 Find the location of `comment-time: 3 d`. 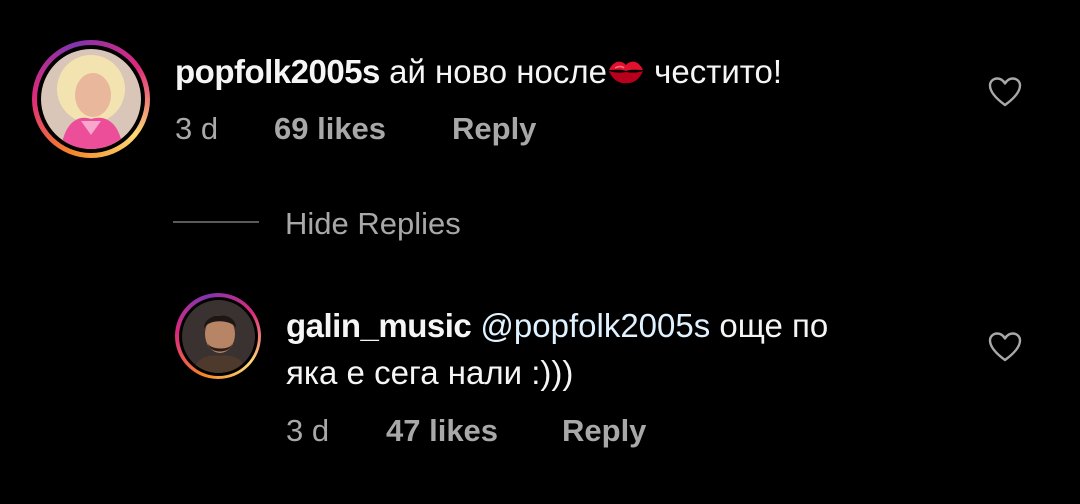

comment-time: 3 d is located at coordinates (197, 128).